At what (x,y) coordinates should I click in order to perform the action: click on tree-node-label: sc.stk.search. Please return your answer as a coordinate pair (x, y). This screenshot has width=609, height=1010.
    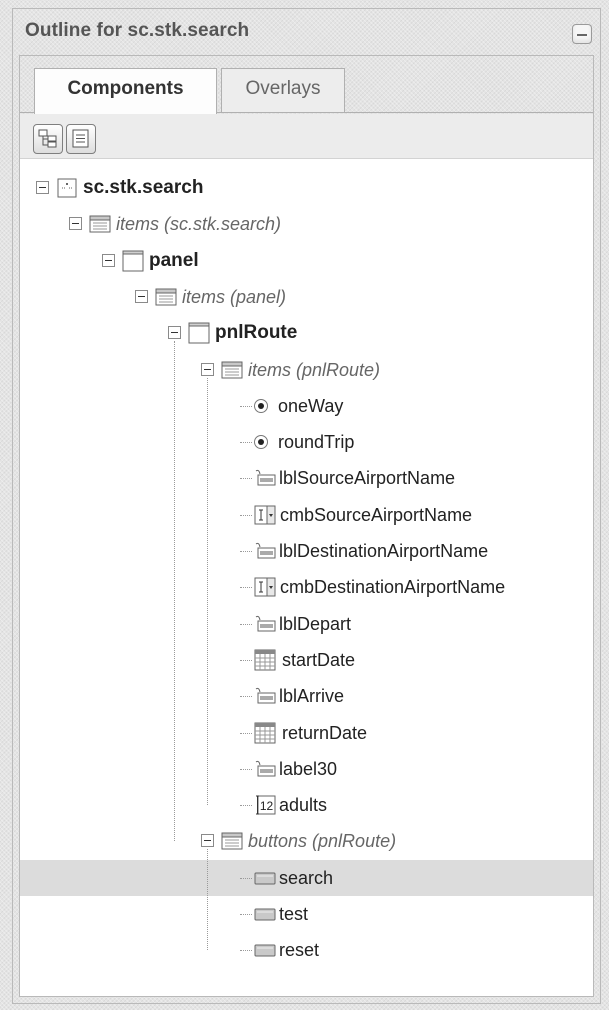
    Looking at the image, I should click on (143, 187).